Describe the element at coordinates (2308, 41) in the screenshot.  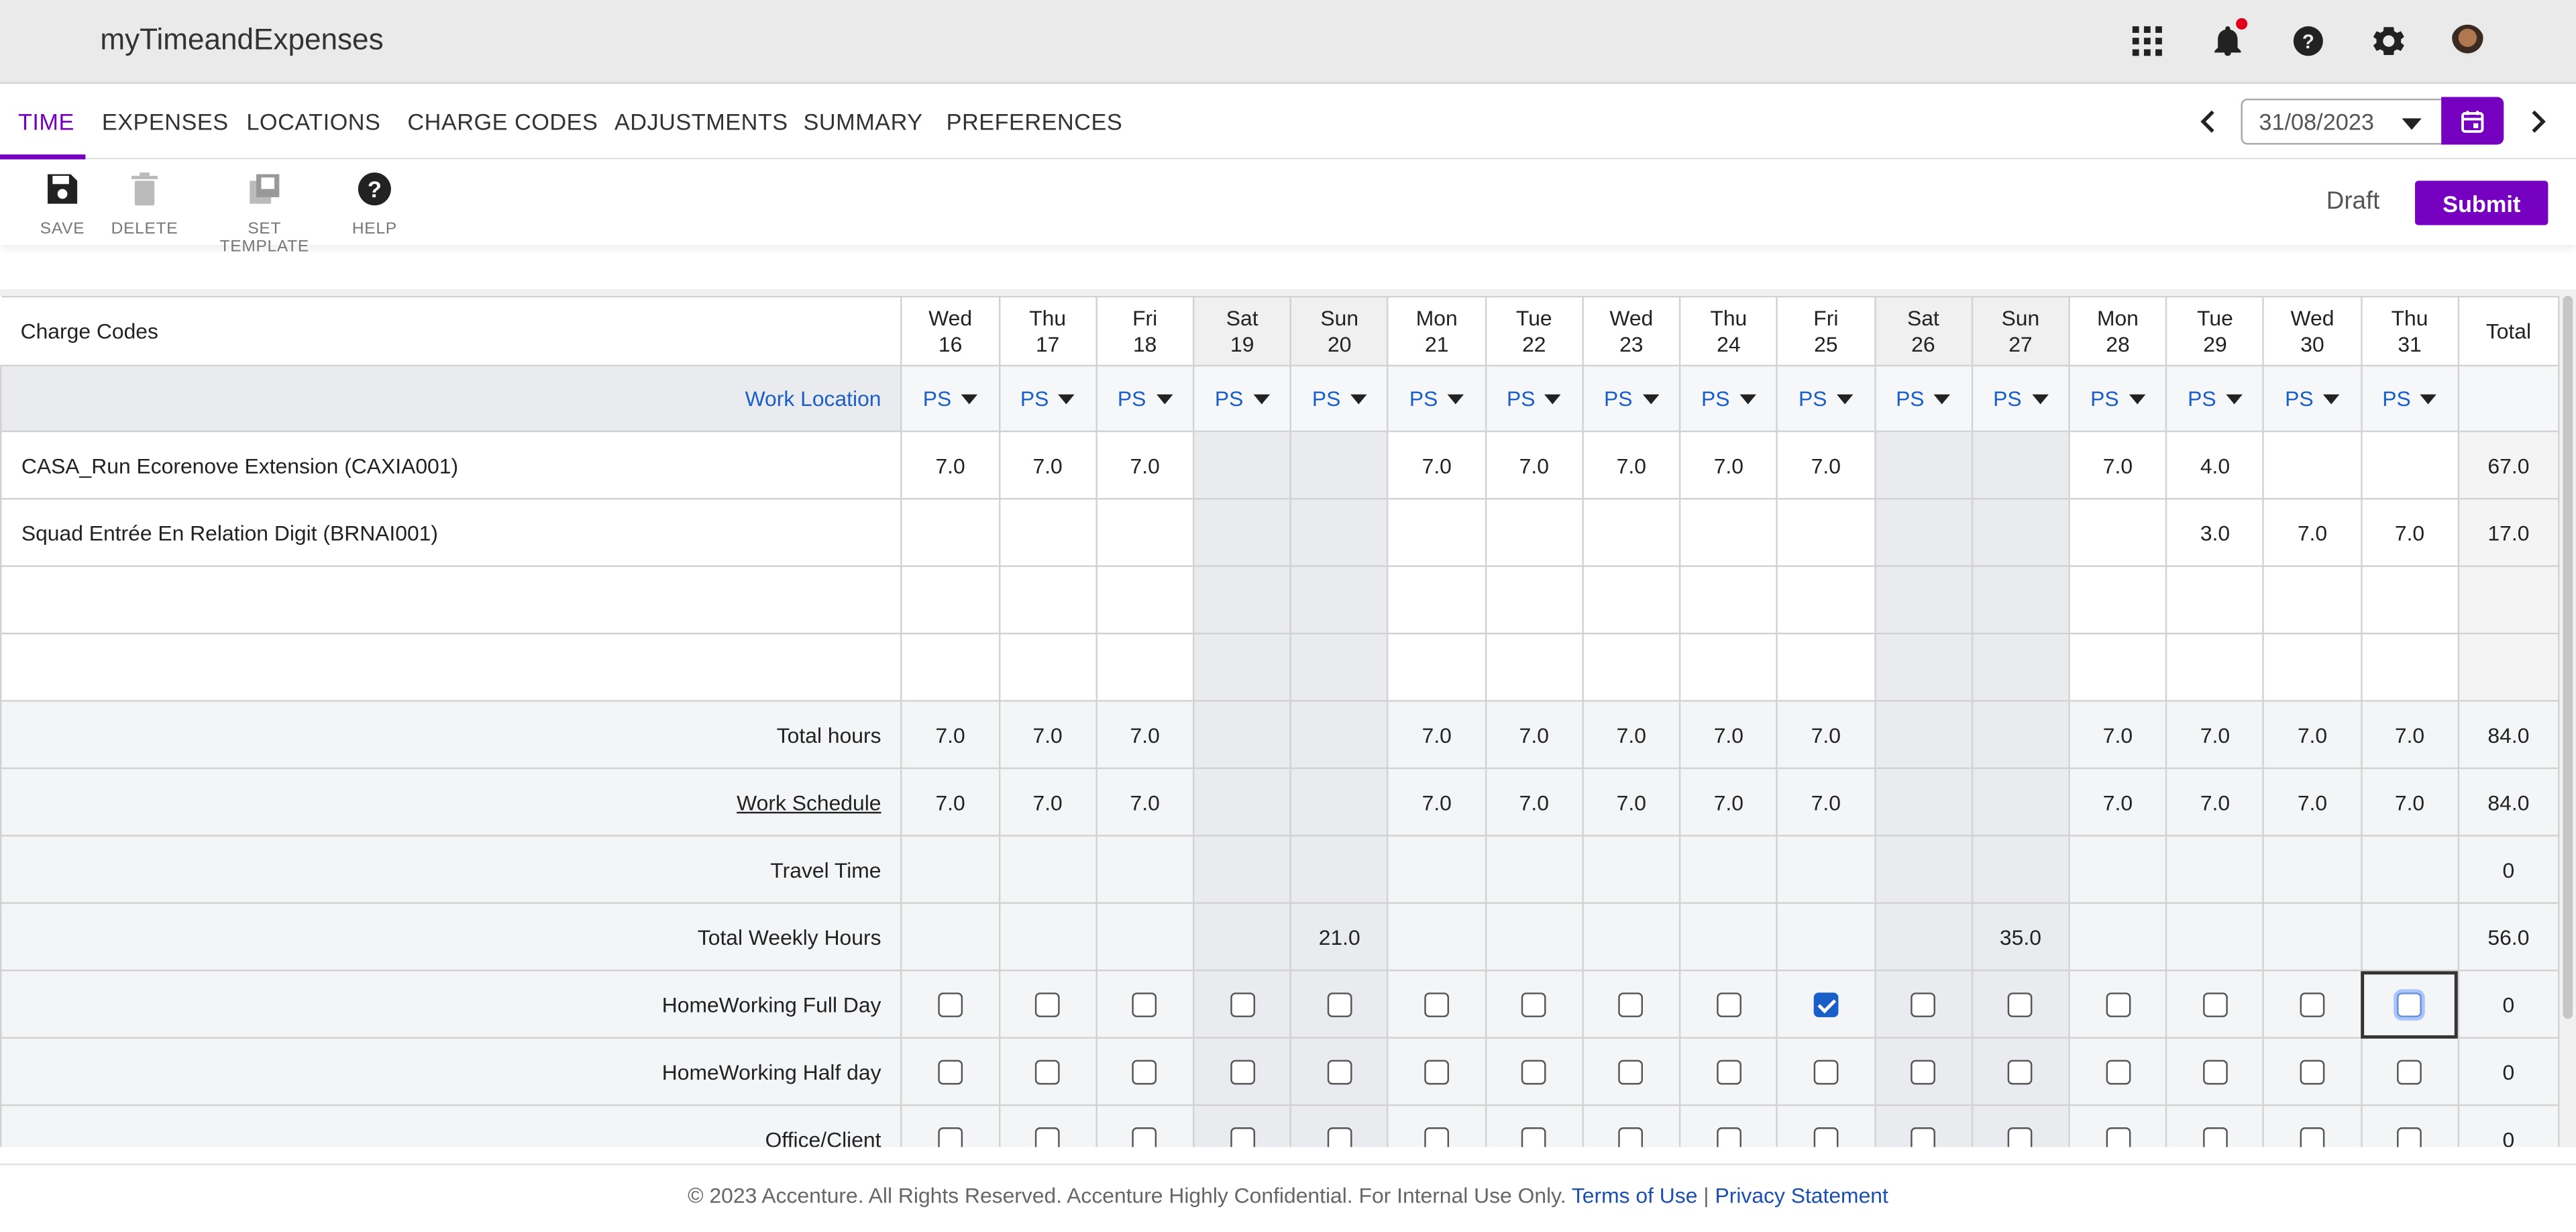
I see `help-circle-icon: ?` at that location.